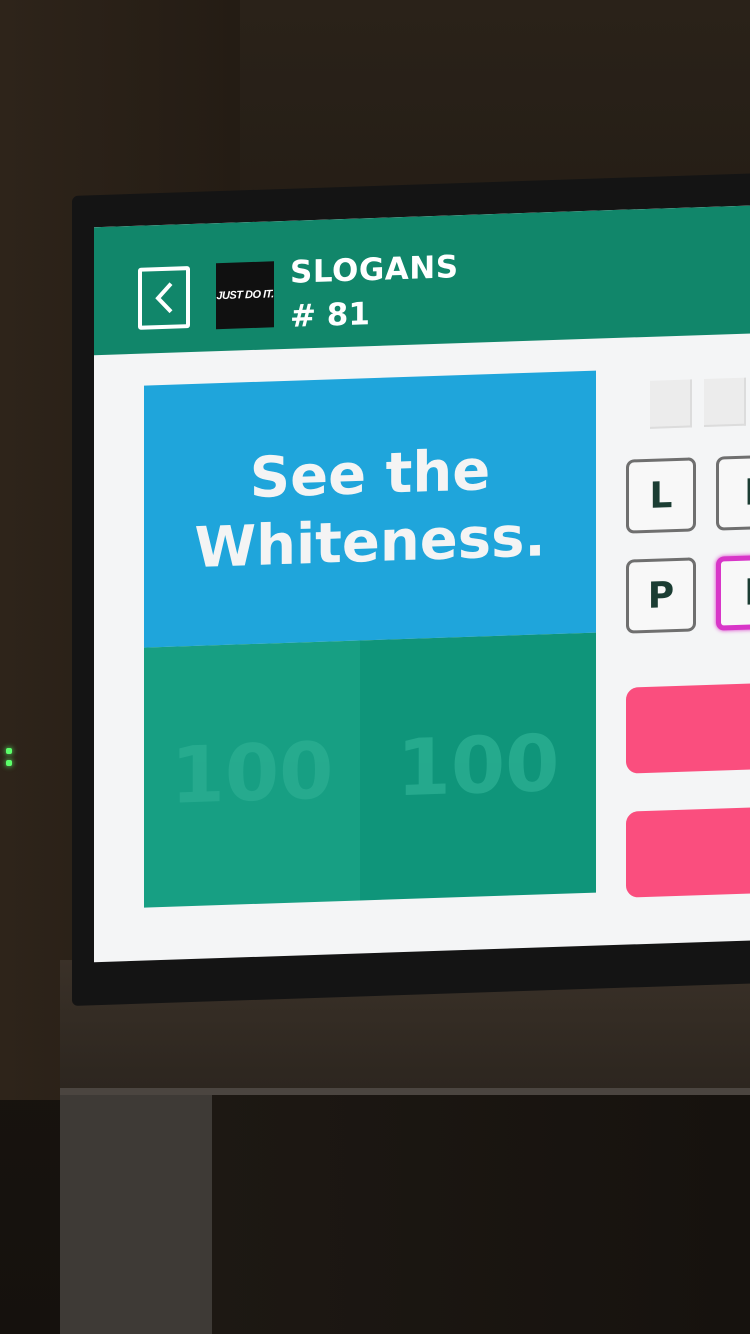 This screenshot has height=1334, width=750. I want to click on level-header: JUST DO IT. SLOGANS # 81, so click(422, 280).